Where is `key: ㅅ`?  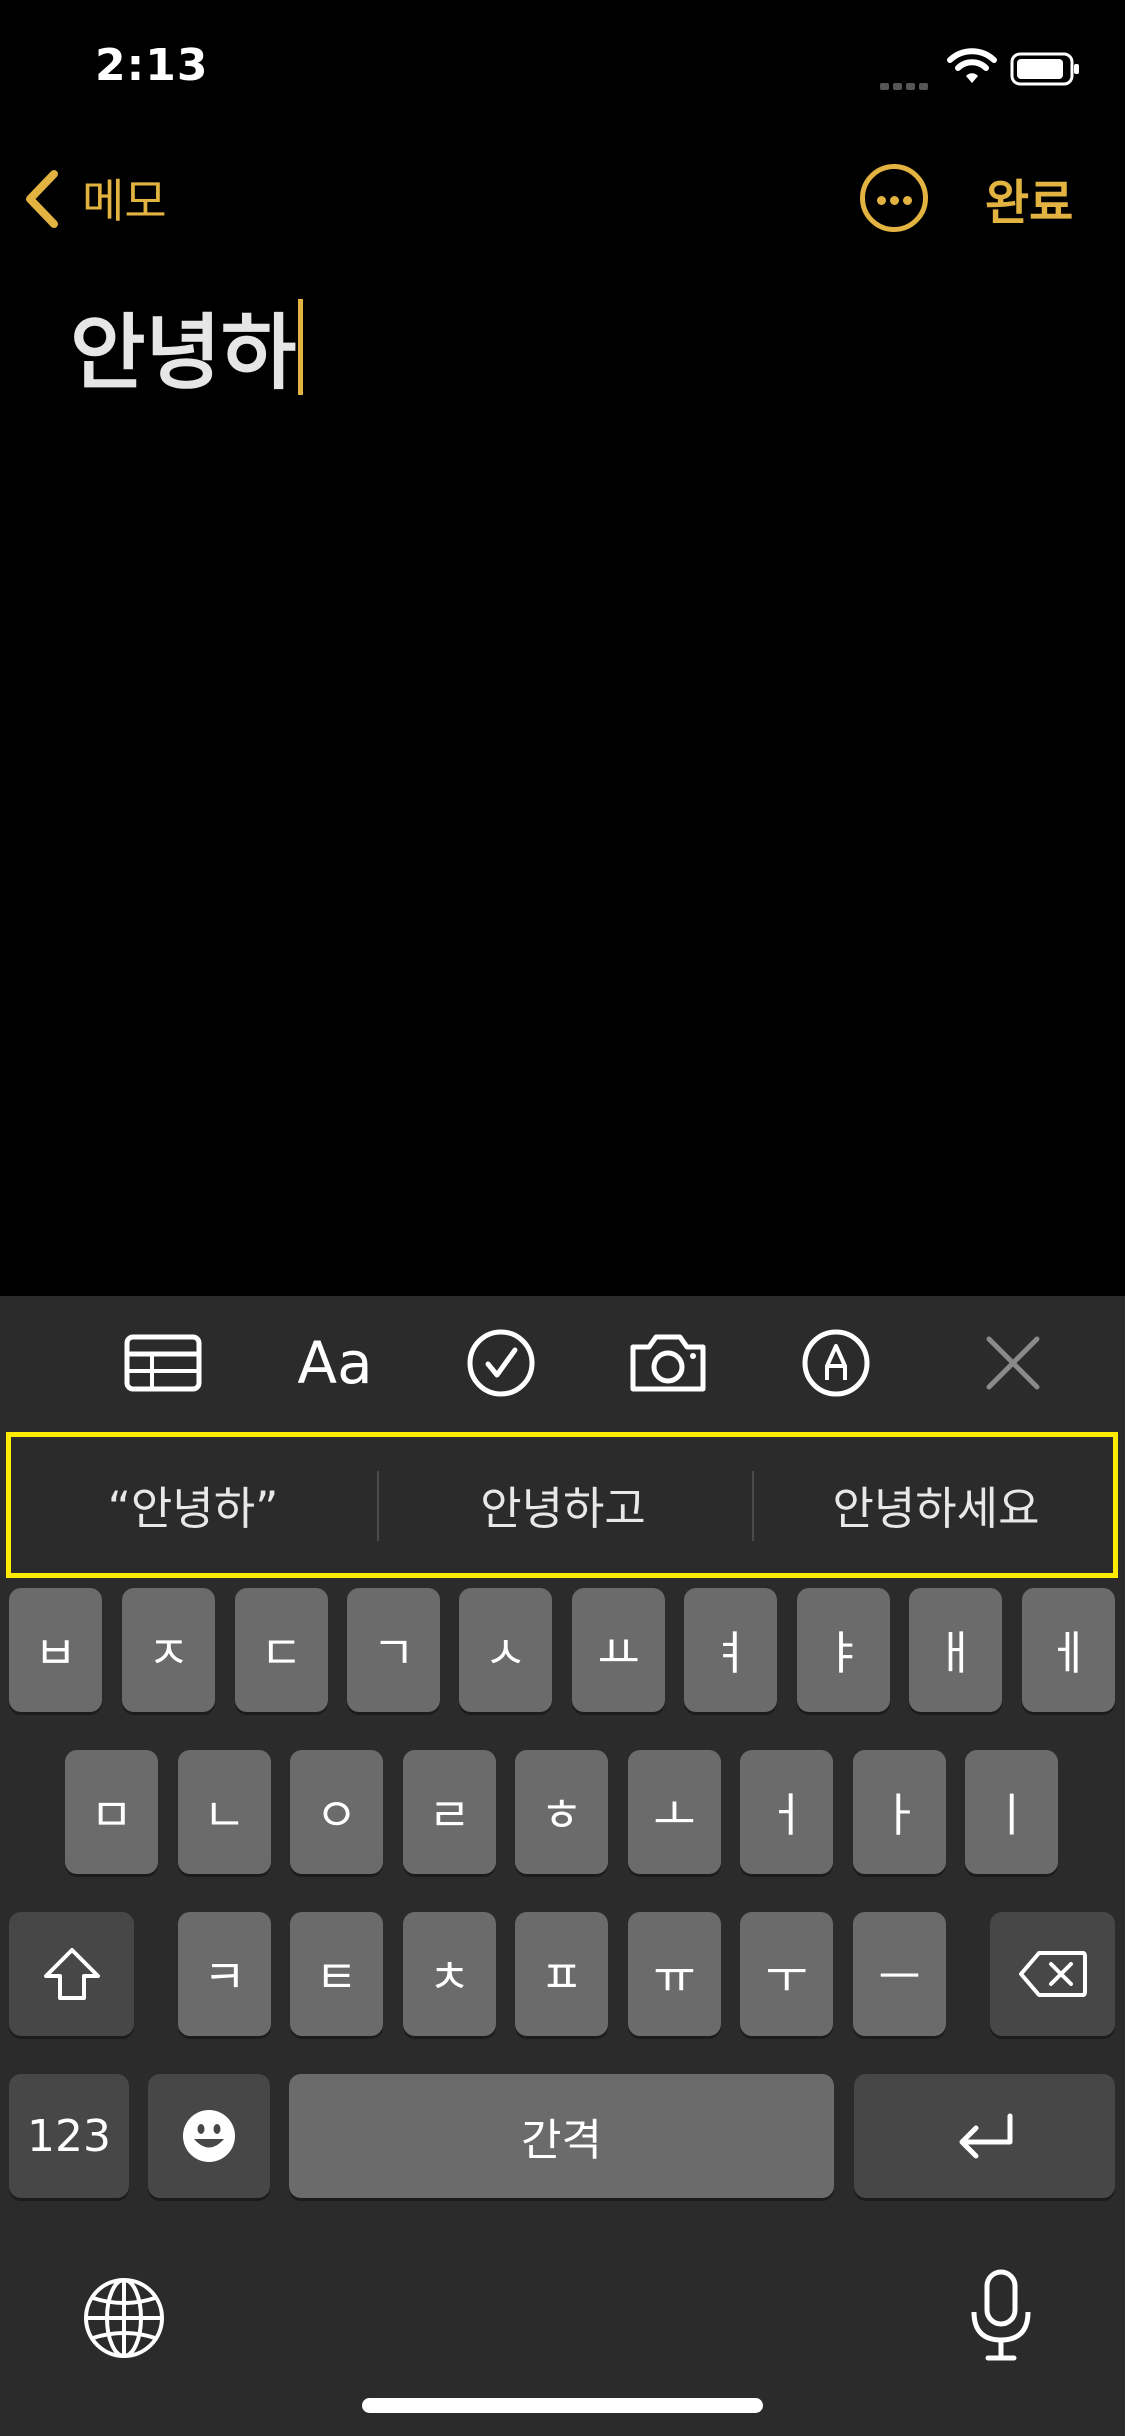 key: ㅅ is located at coordinates (505, 1650).